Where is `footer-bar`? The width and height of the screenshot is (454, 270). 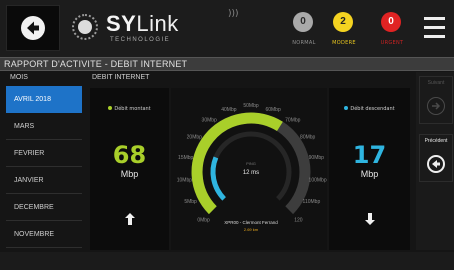 footer-bar is located at coordinates (227, 261).